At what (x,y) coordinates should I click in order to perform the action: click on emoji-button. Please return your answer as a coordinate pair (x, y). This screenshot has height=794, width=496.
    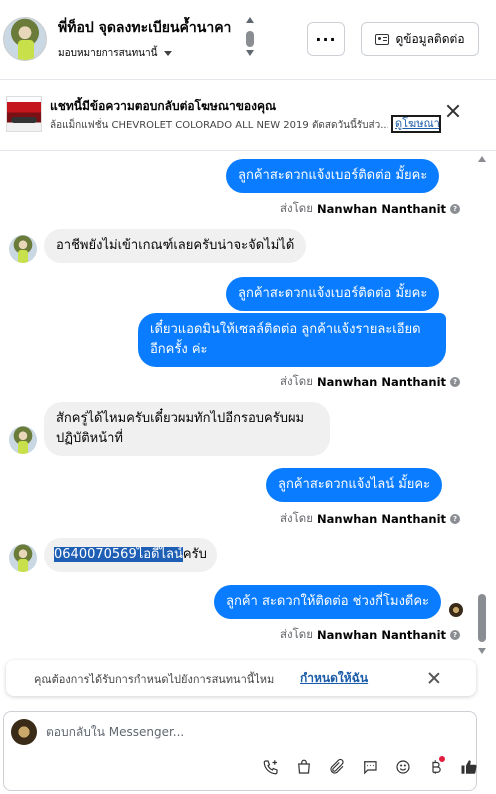
    Looking at the image, I should click on (402, 767).